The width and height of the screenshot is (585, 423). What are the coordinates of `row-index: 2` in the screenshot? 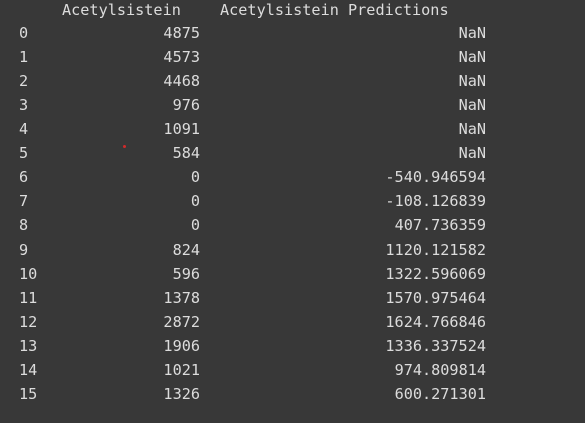 It's located at (24, 80).